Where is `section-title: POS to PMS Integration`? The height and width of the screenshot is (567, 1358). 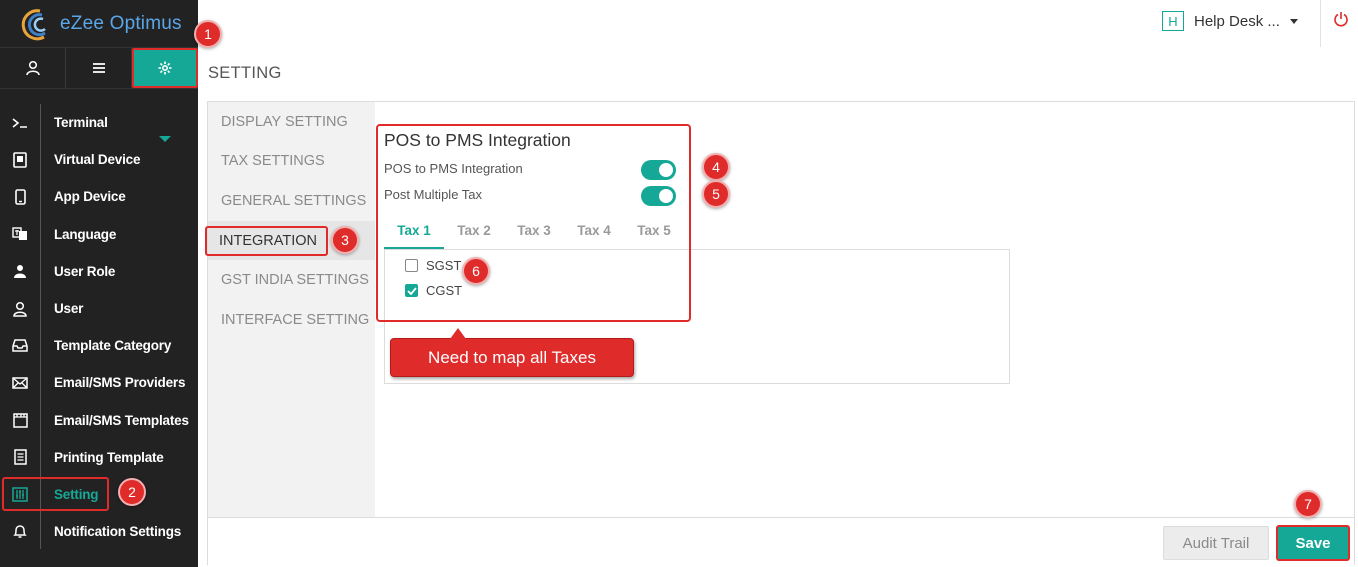
section-title: POS to PMS Integration is located at coordinates (477, 140).